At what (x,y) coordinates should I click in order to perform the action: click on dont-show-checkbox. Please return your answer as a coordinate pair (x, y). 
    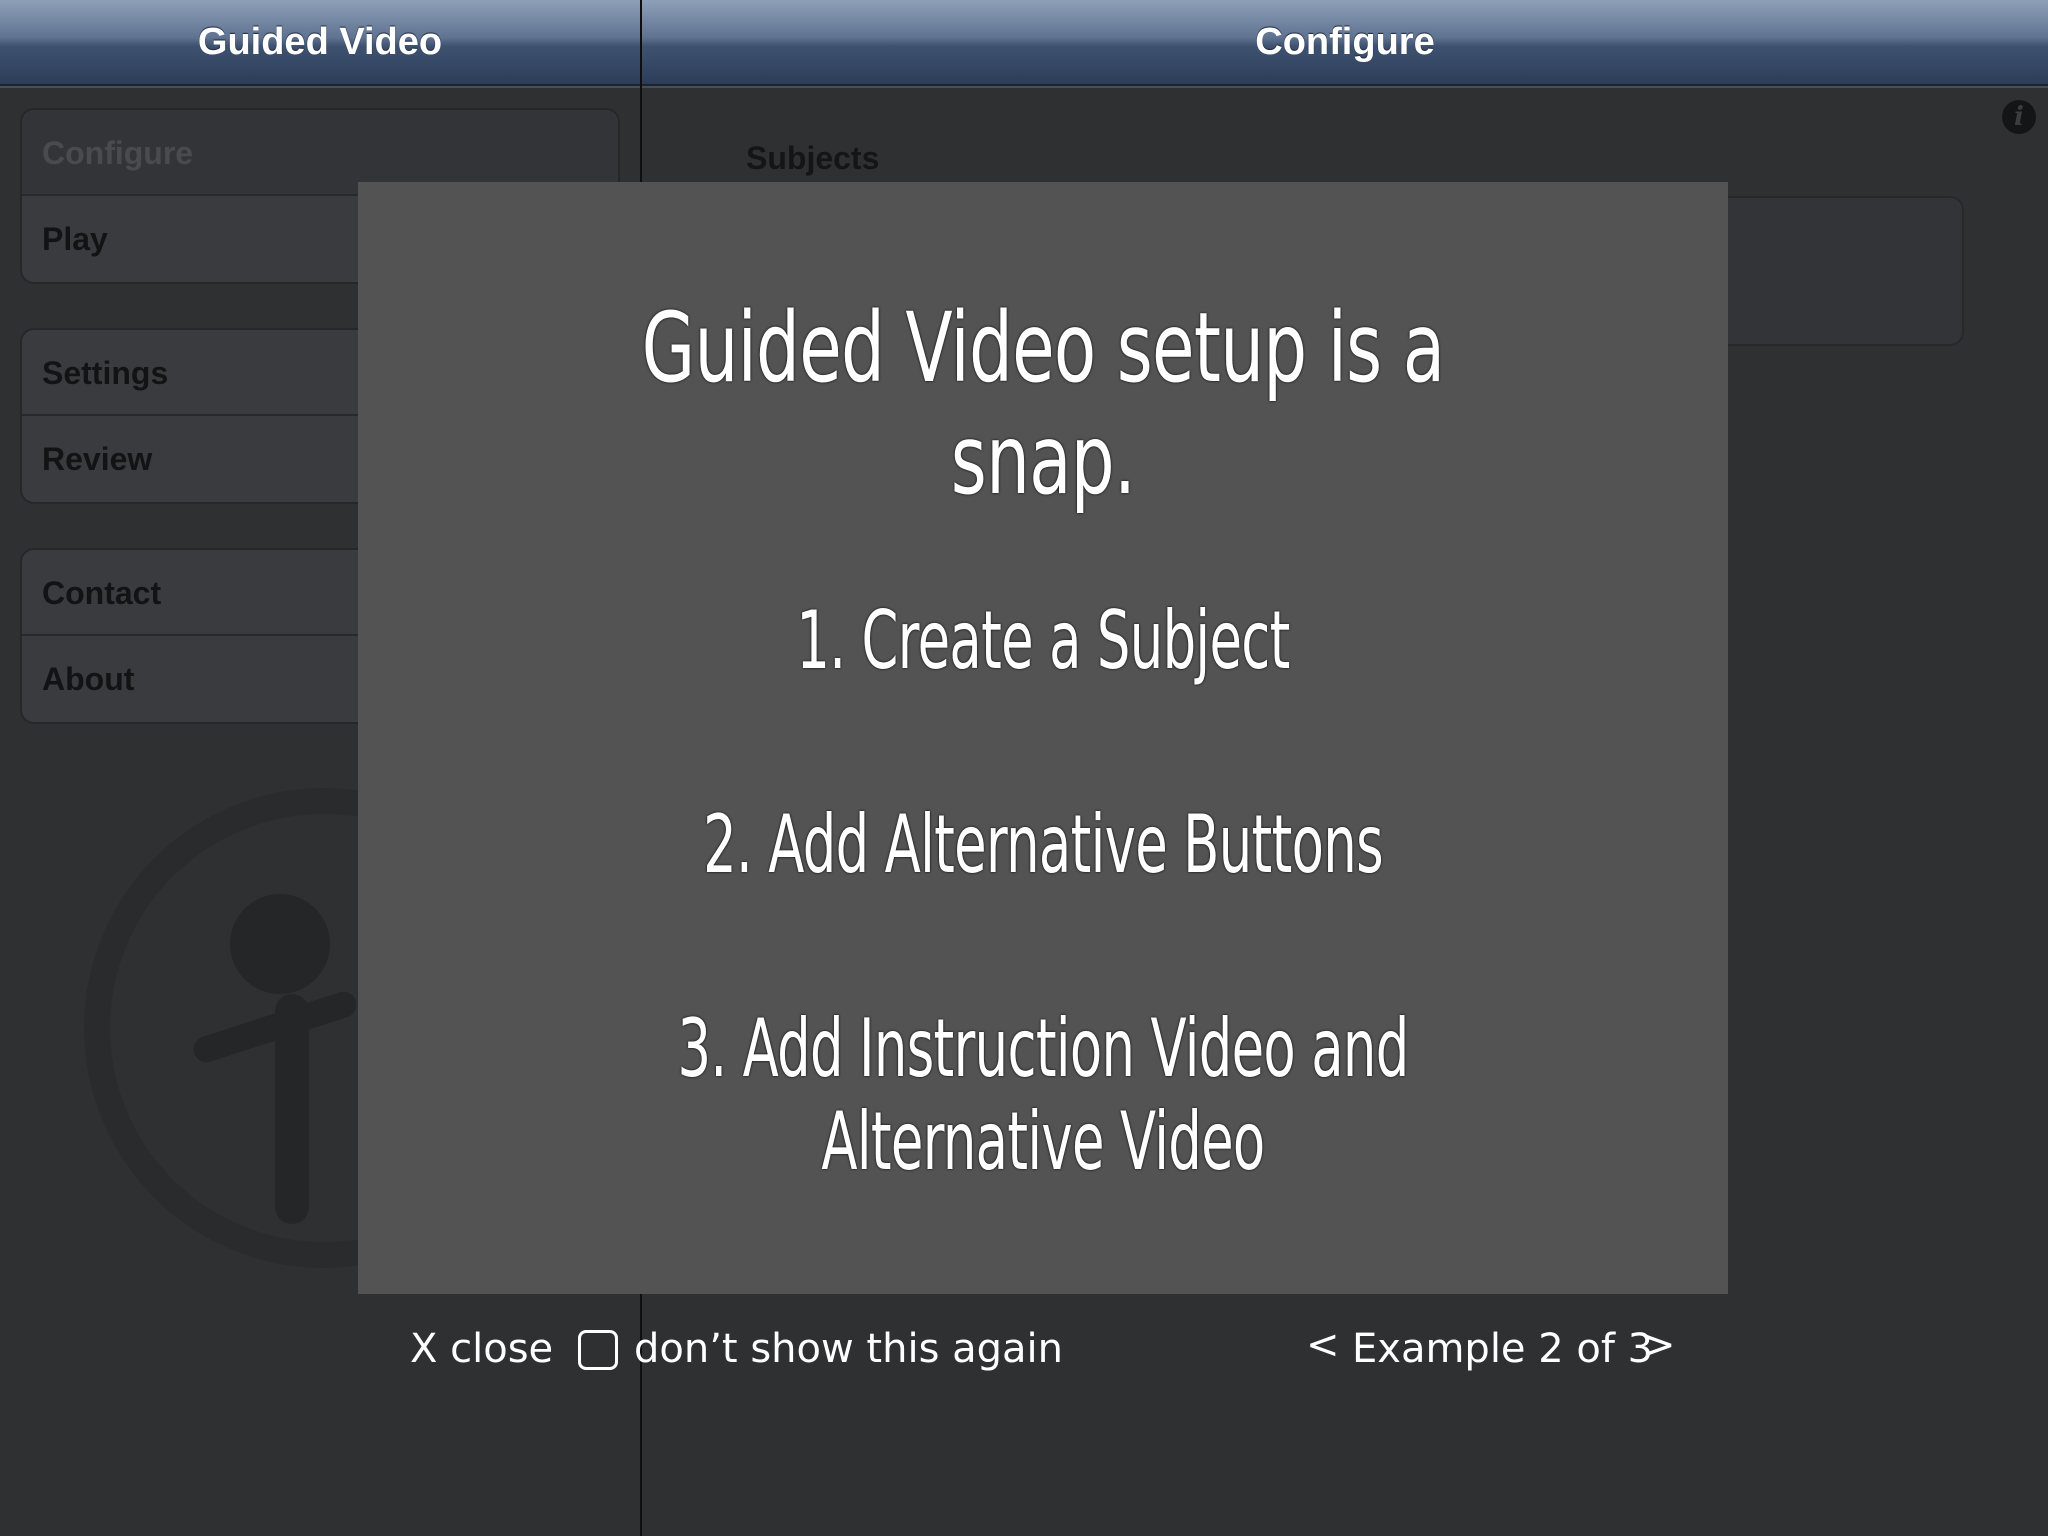
    Looking at the image, I should click on (598, 1350).